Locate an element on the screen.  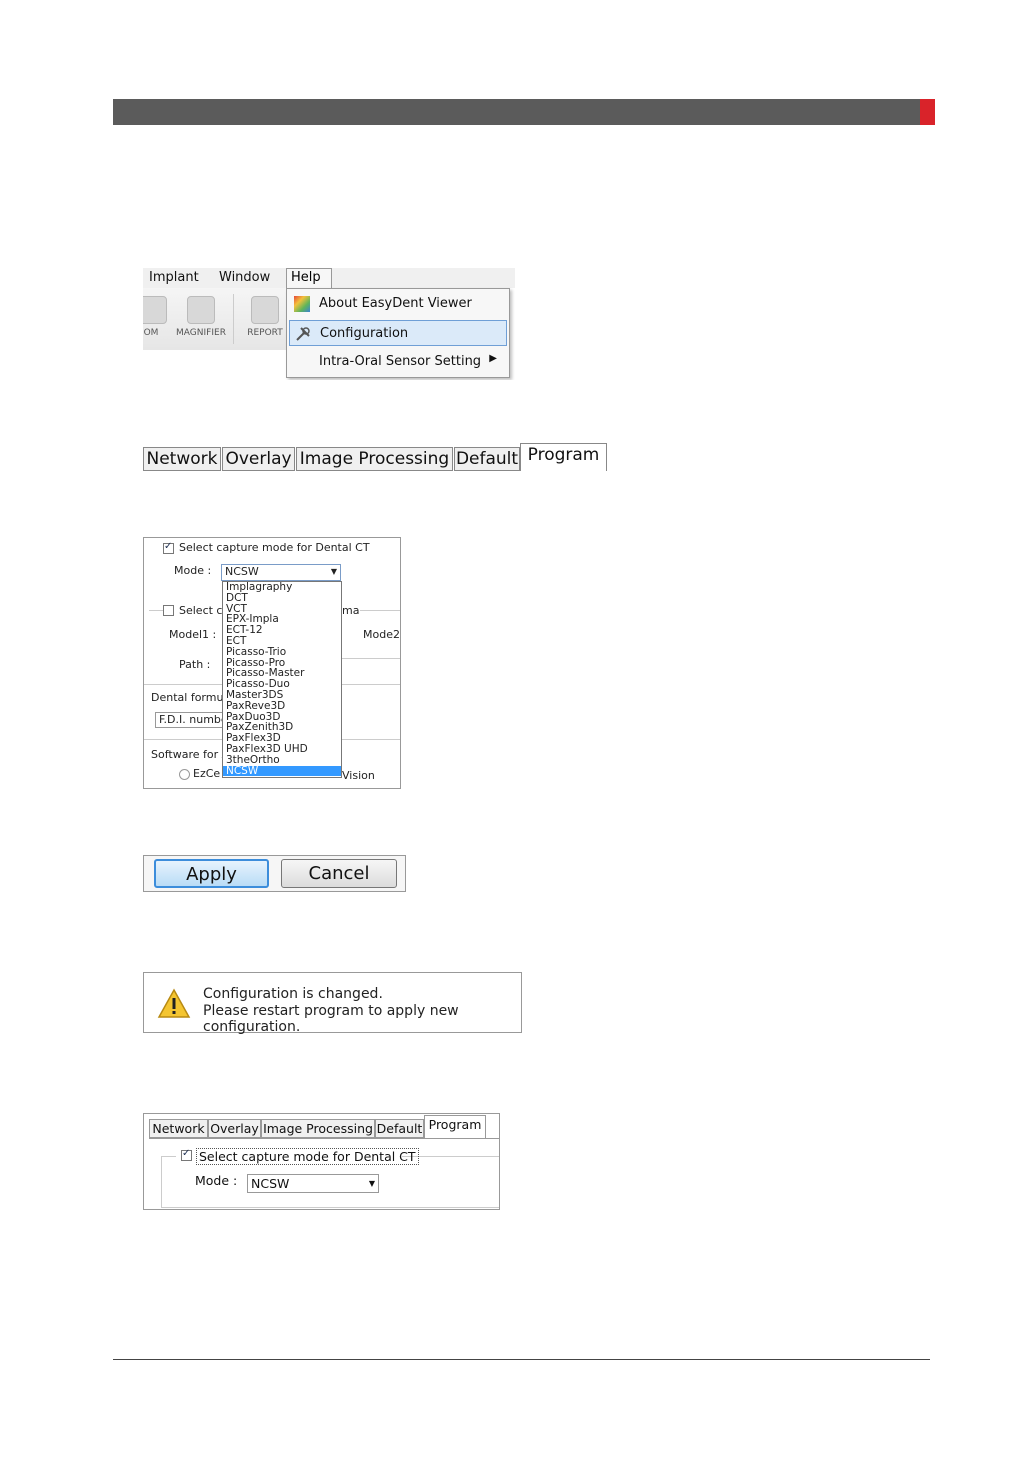
toolbar-zoom: OM is located at coordinates (155, 317).